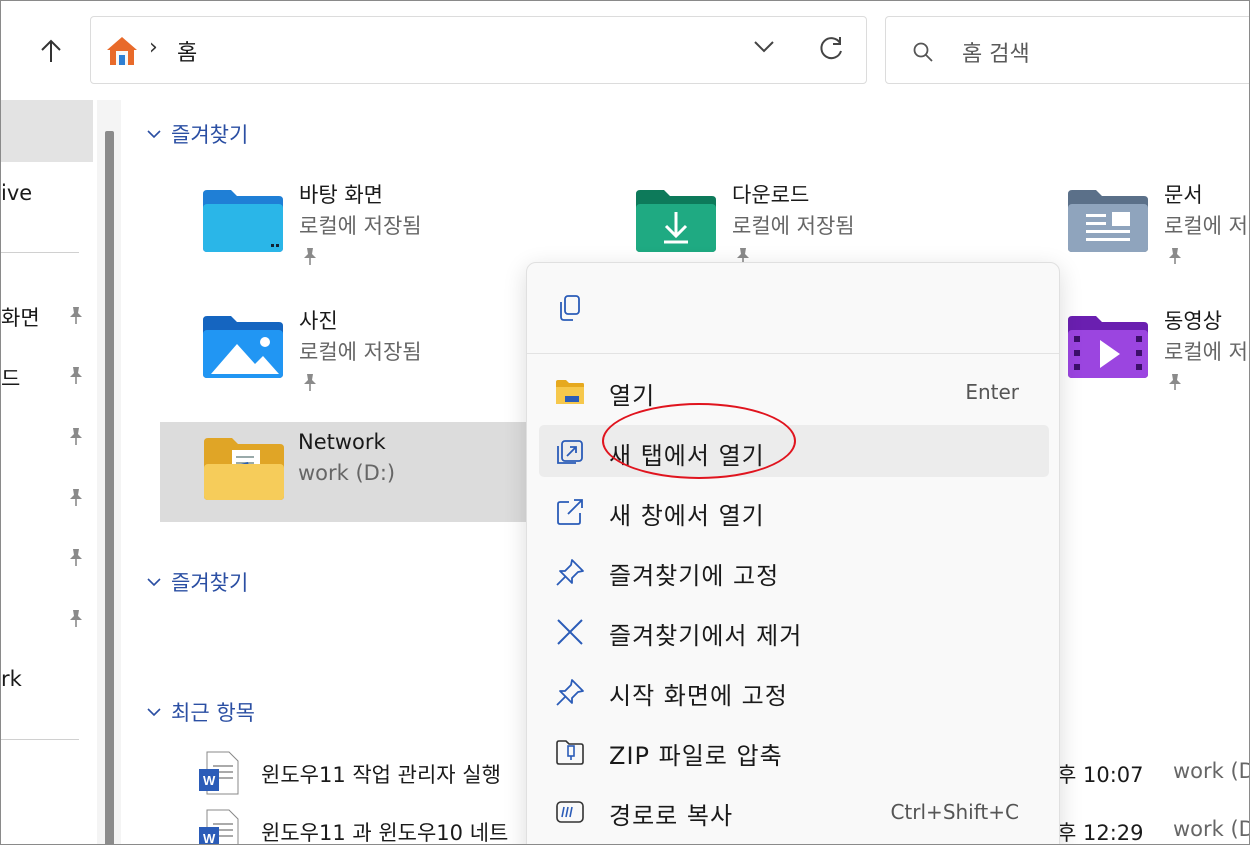 Image resolution: width=1250 pixels, height=845 pixels. I want to click on arrow-up-icon, so click(51, 50).